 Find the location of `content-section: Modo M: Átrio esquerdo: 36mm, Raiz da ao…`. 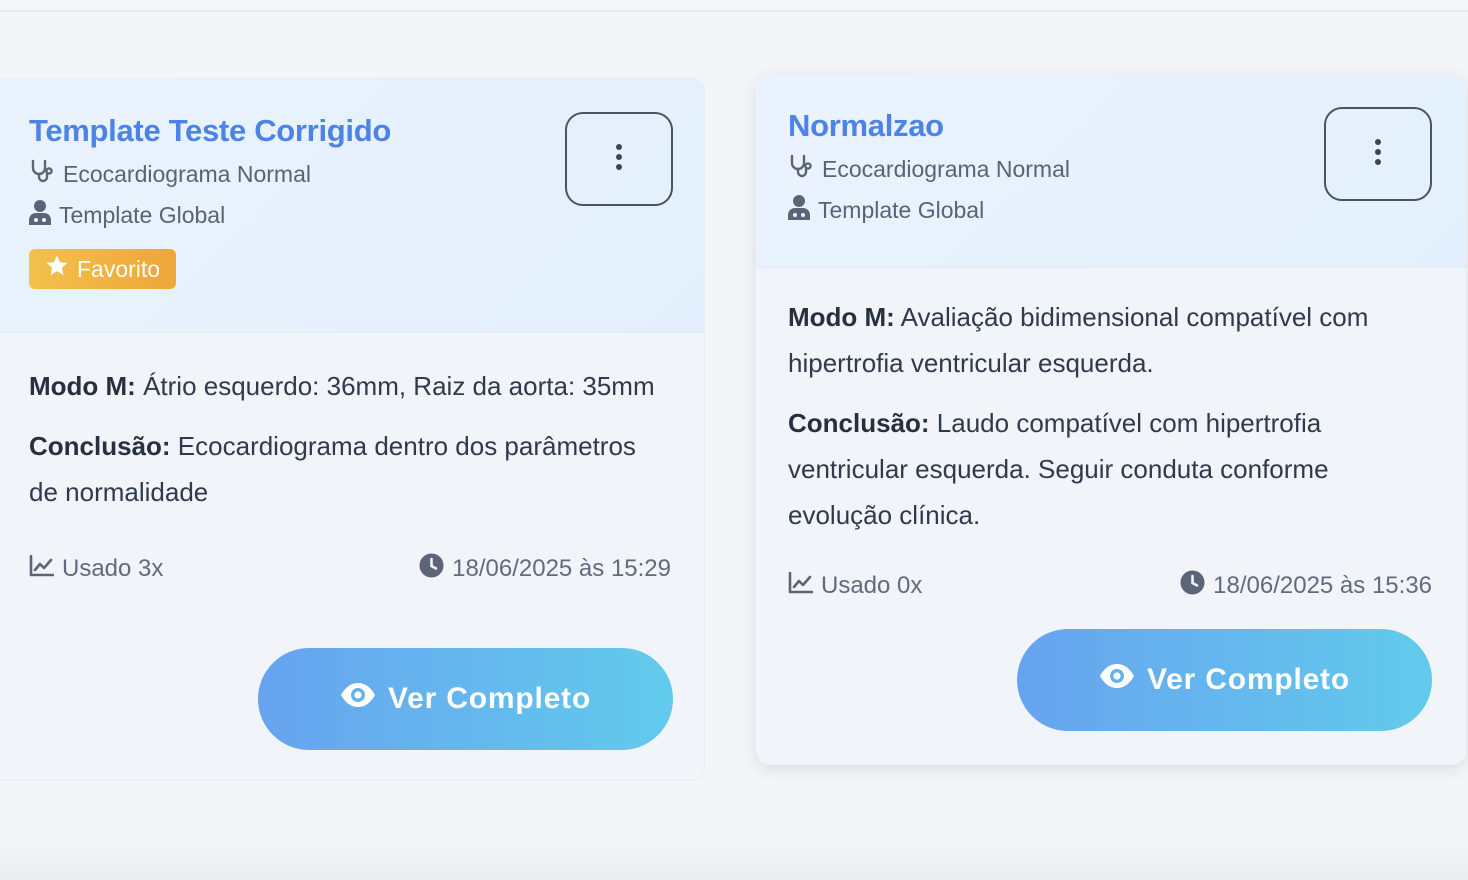

content-section: Modo M: Átrio esquerdo: 36mm, Raiz da ao… is located at coordinates (346, 386).